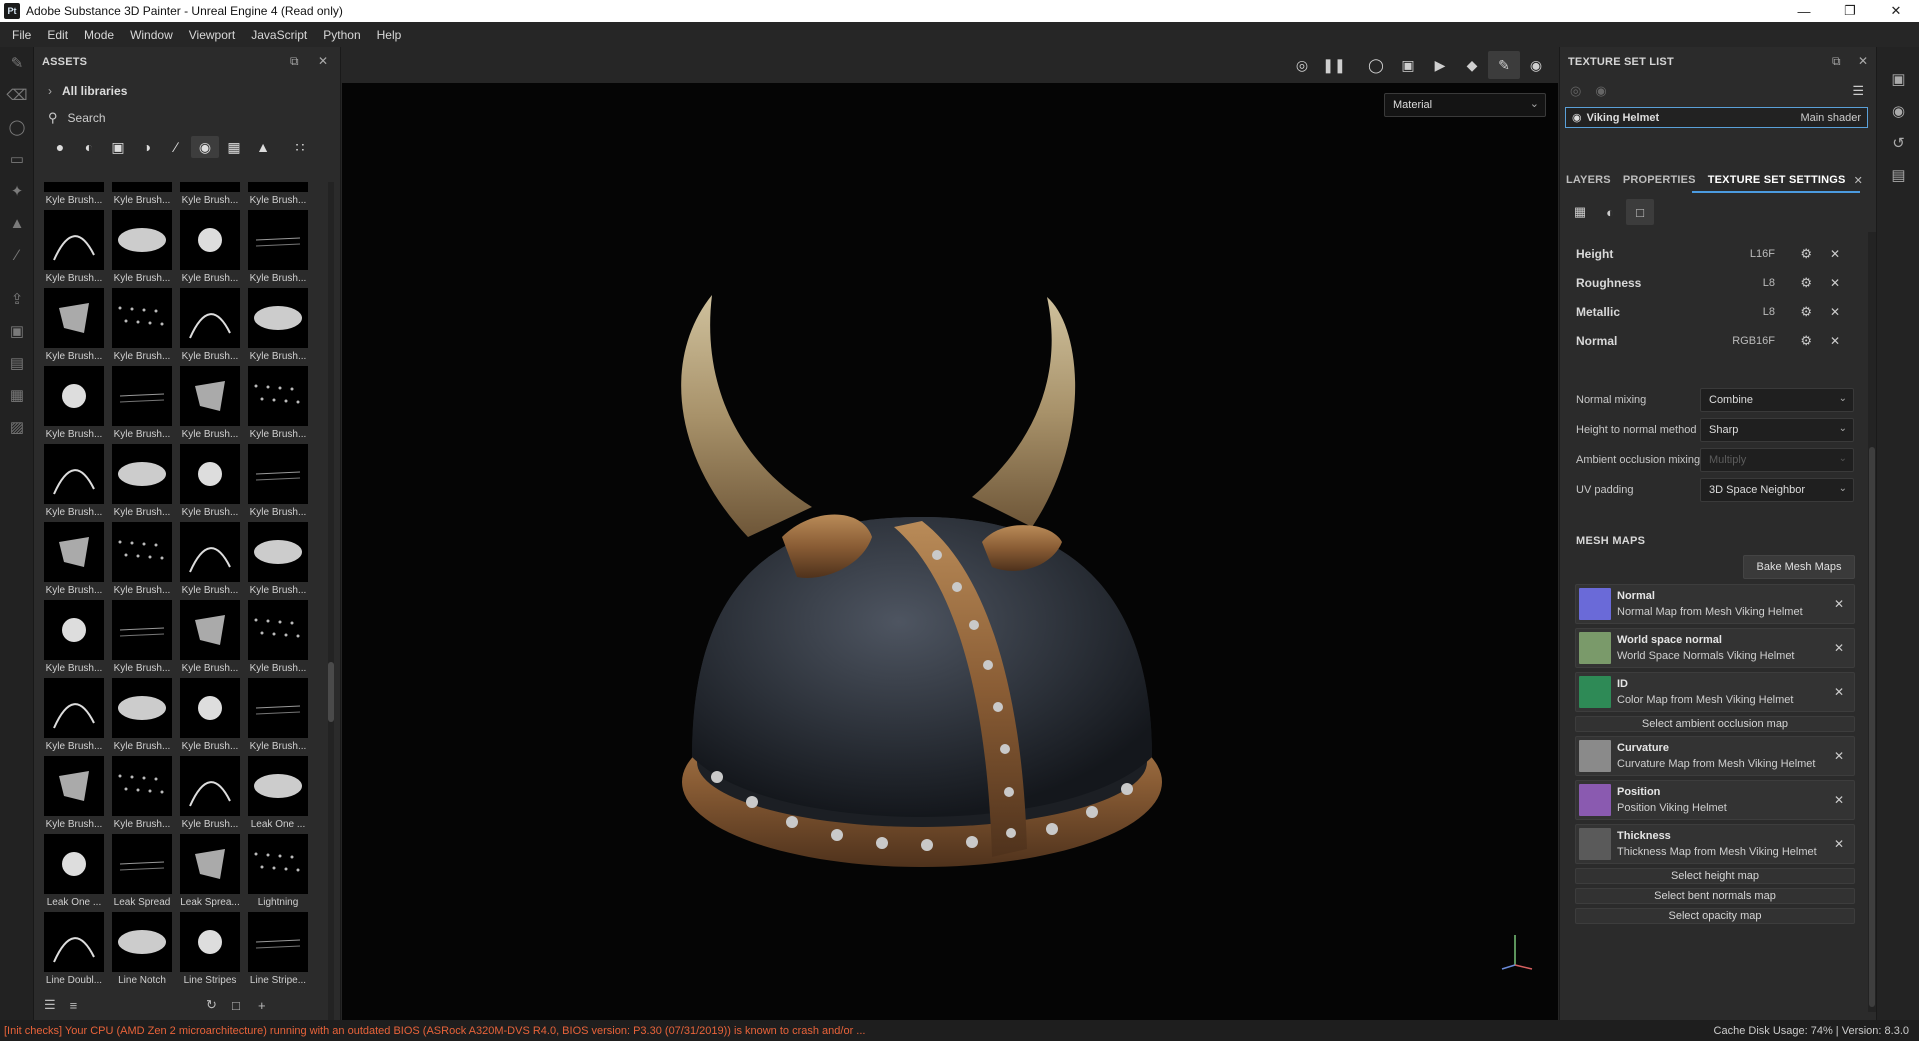 This screenshot has height=1041, width=1919. What do you see at coordinates (341, 35) in the screenshot?
I see `menu-python: Python` at bounding box center [341, 35].